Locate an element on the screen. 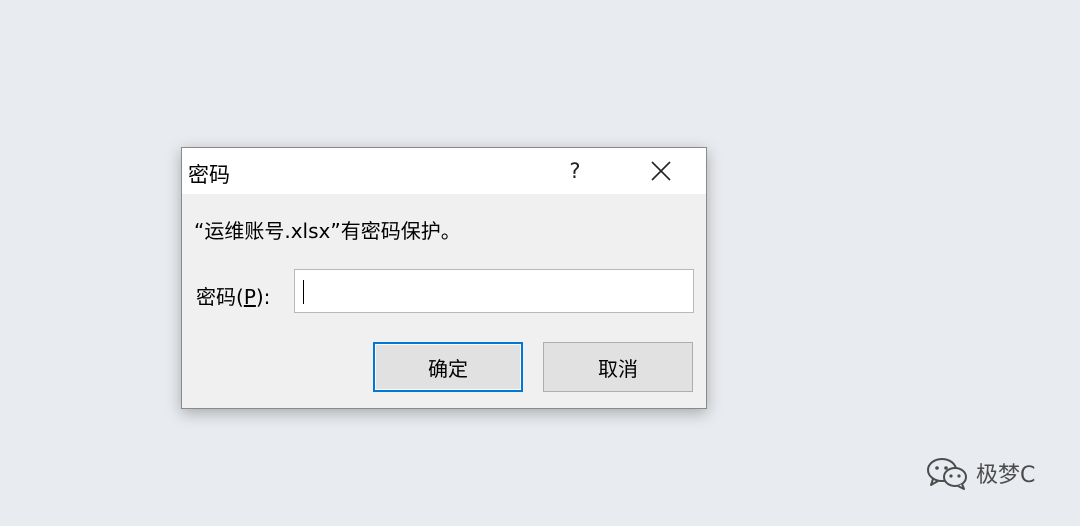 The width and height of the screenshot is (1080, 526). password-input is located at coordinates (494, 291).